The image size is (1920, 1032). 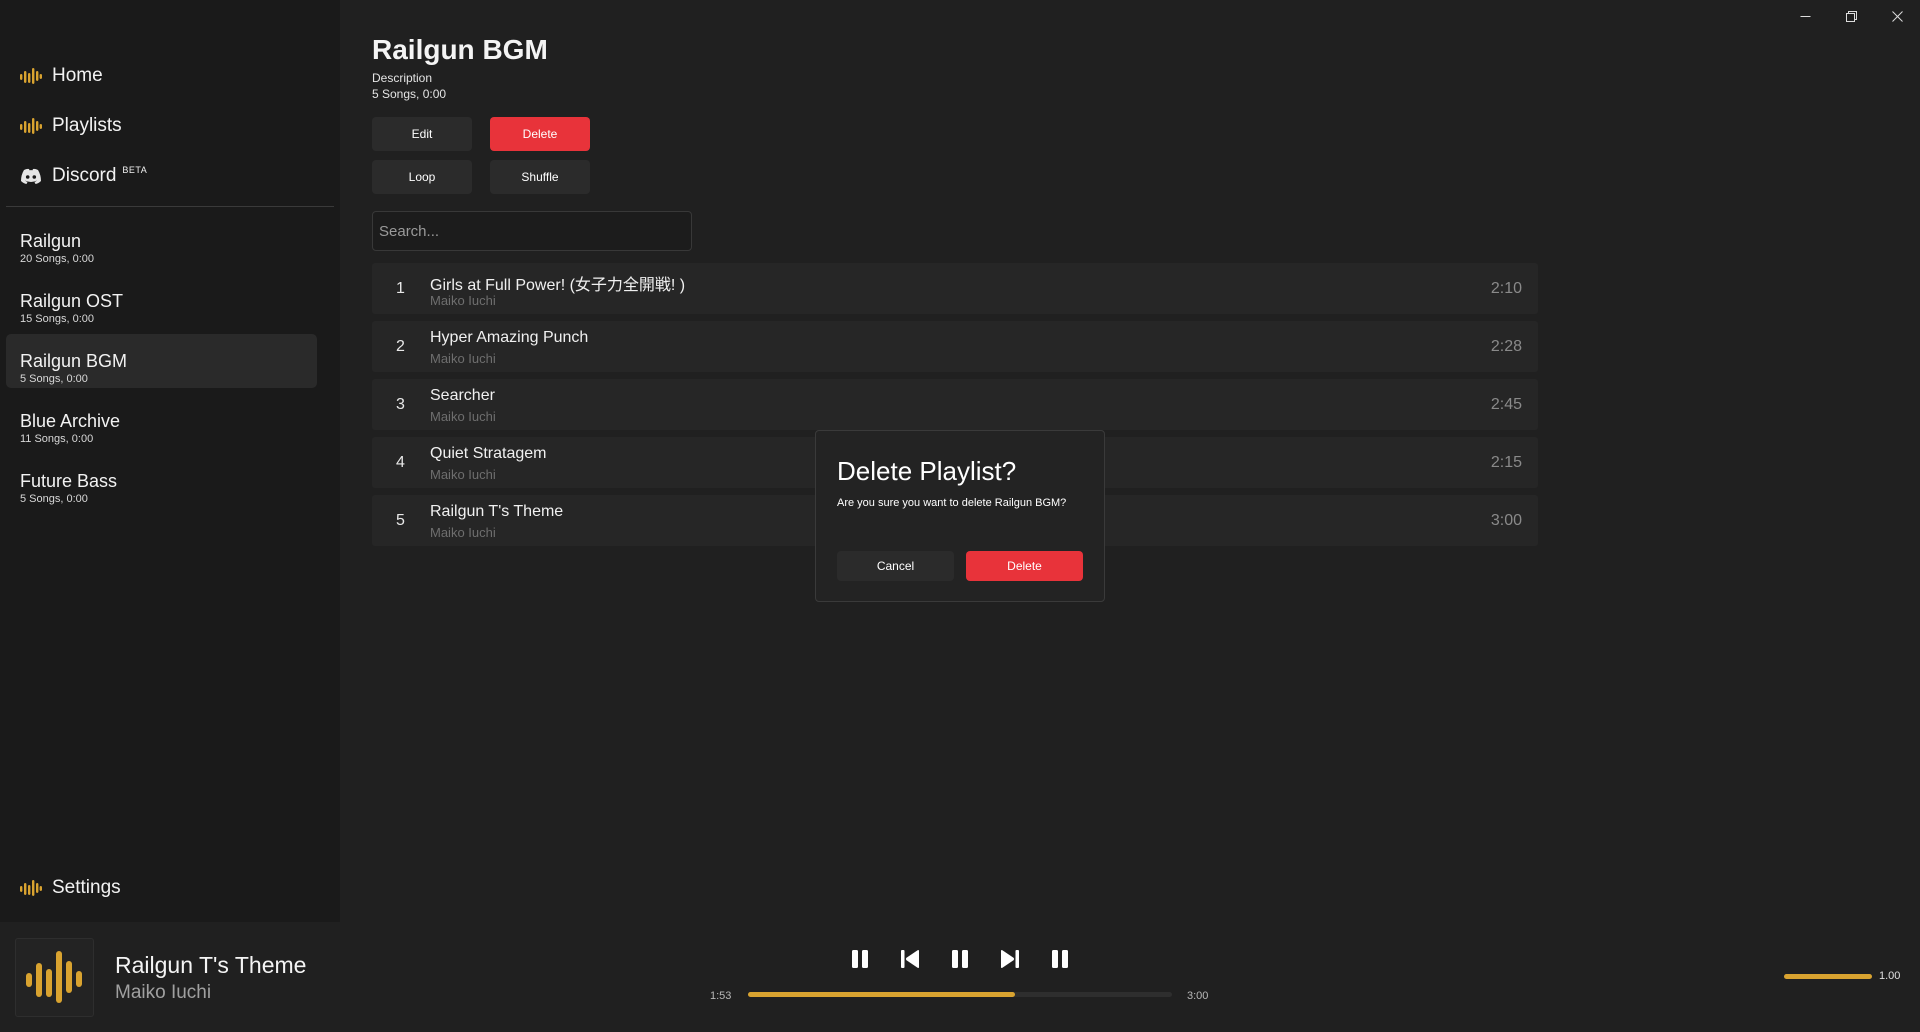 I want to click on dialog-title: Delete Playlist?, so click(x=927, y=471).